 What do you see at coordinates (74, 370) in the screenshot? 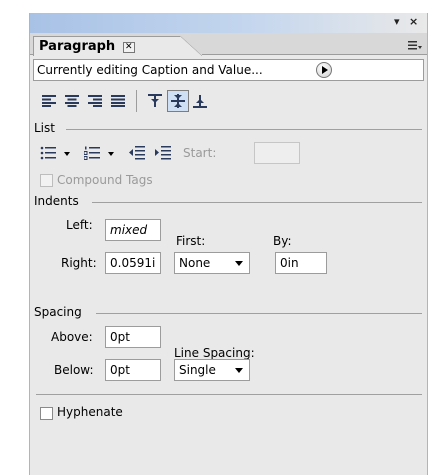
I see `space-below-label: Below:` at bounding box center [74, 370].